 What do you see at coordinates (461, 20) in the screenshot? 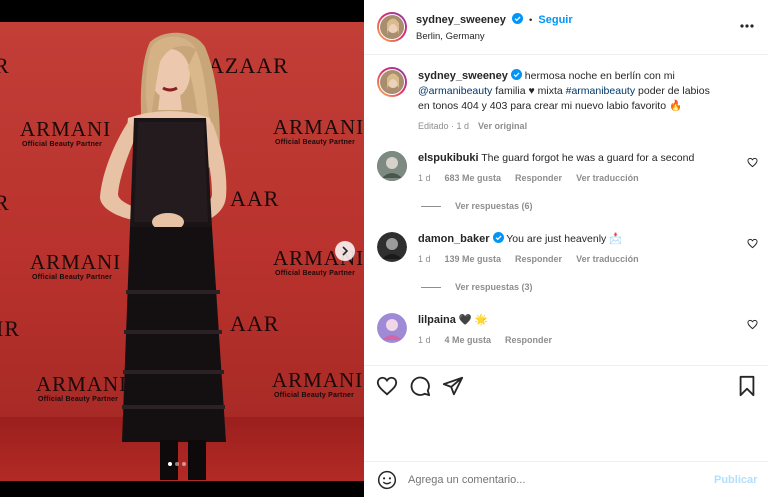
I see `author-username: sydney_sweeney` at bounding box center [461, 20].